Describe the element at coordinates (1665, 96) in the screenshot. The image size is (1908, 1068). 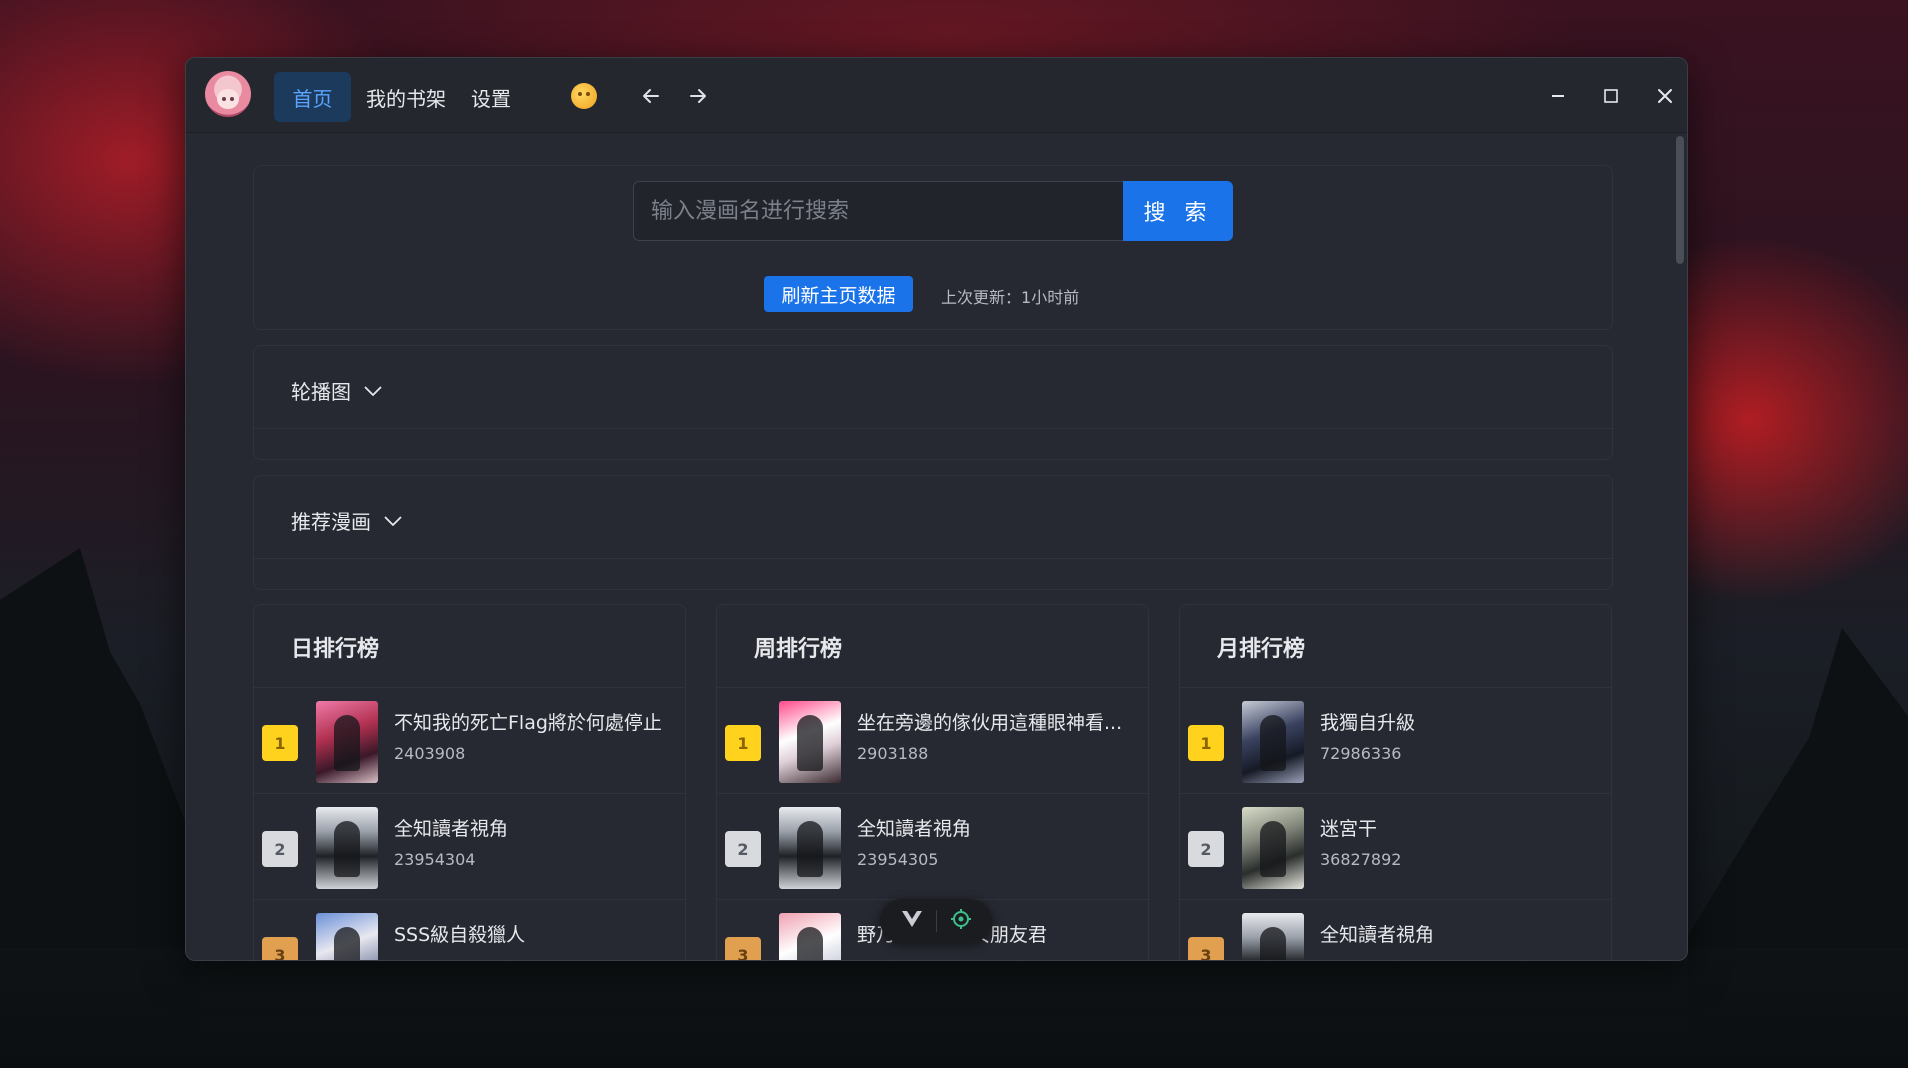
I see `close-icon` at that location.